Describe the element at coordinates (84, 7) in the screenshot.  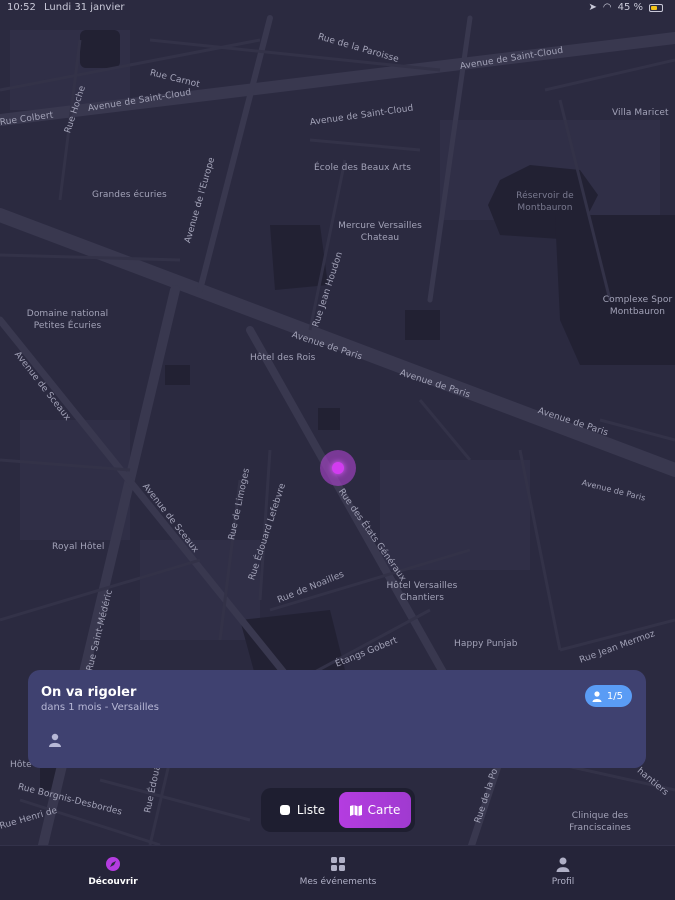
I see `status-date: Lundi 31 janvier` at that location.